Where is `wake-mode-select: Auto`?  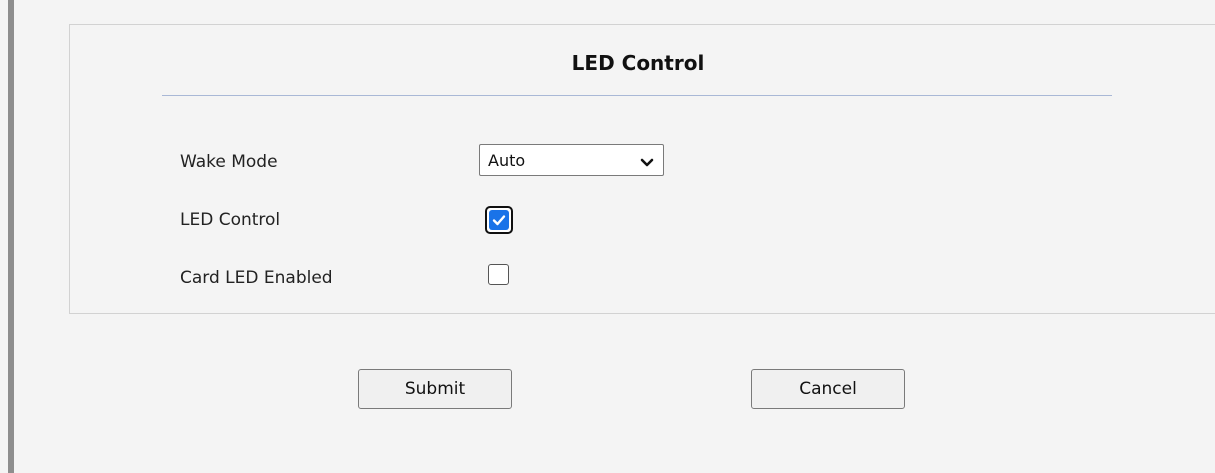
wake-mode-select: Auto is located at coordinates (571, 160).